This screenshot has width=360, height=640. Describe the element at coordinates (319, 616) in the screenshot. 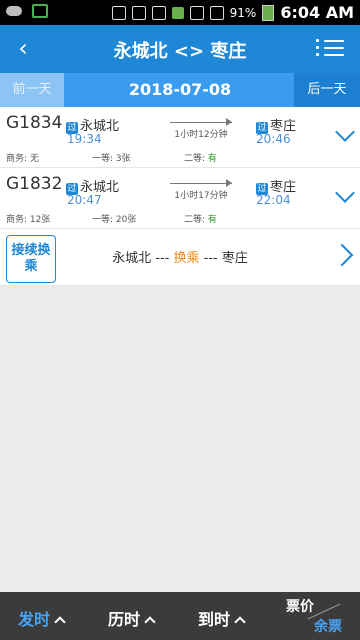

I see `sort-price-button: 票价 余票` at that location.